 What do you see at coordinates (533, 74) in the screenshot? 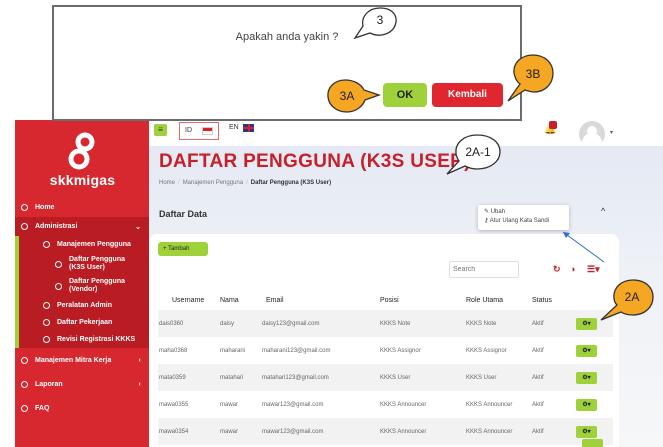
I see `callout-3b-label: 3B` at bounding box center [533, 74].